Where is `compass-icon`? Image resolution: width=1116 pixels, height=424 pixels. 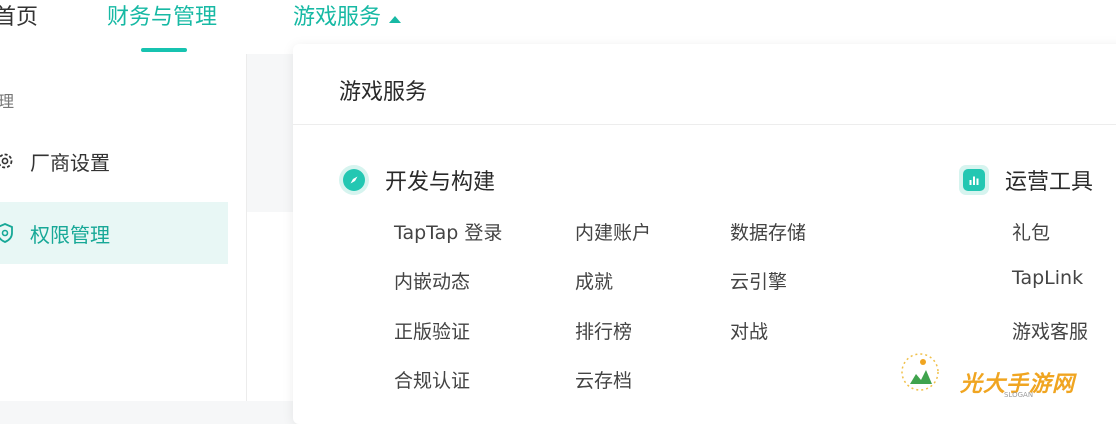
compass-icon is located at coordinates (354, 180).